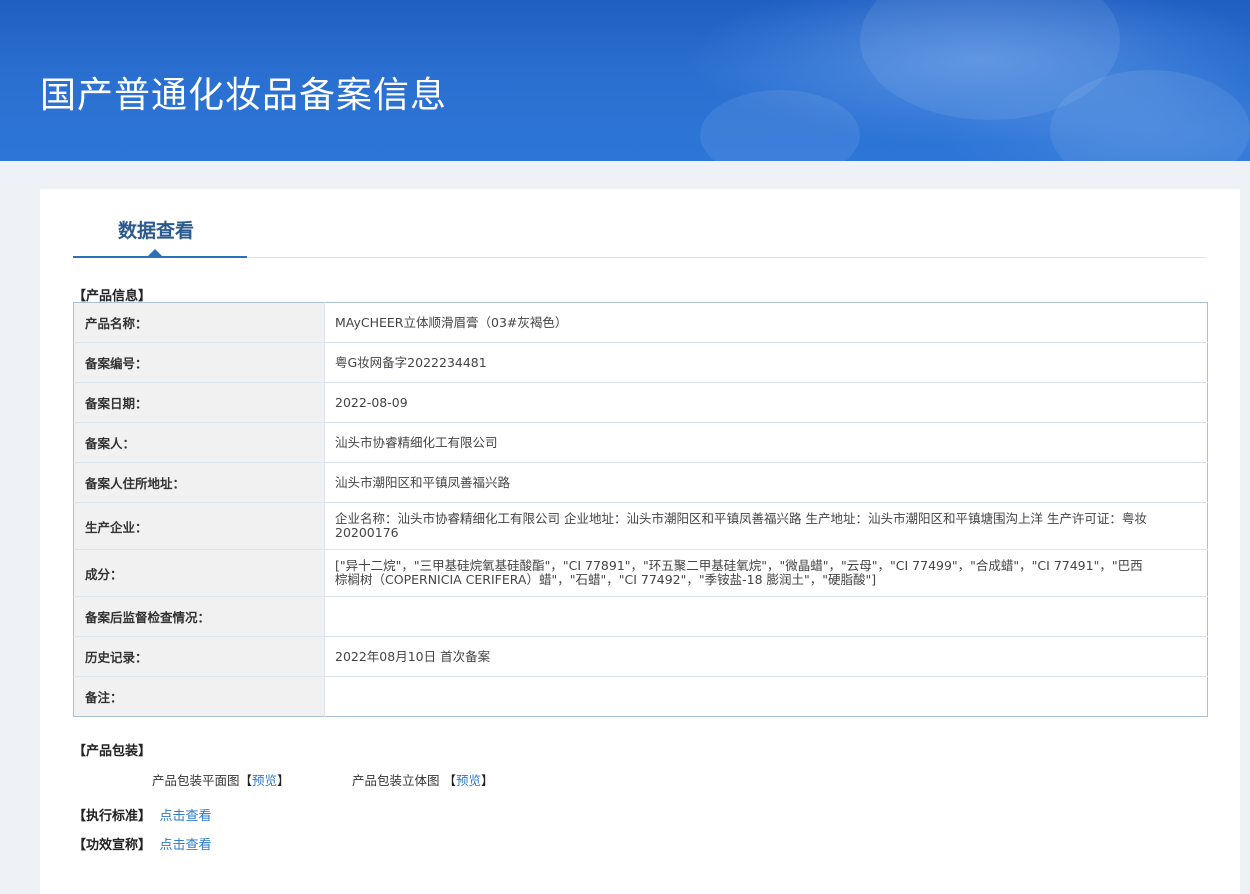 This screenshot has width=1250, height=894. Describe the element at coordinates (199, 402) in the screenshot. I see `row-label: 备案日期：` at that location.